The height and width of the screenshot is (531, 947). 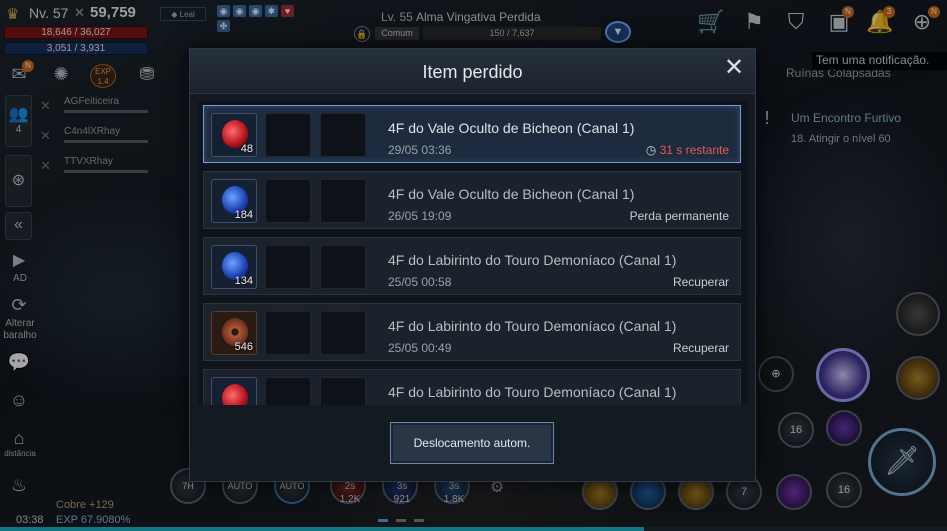 I want to click on loss-status: Perda permanente, so click(x=679, y=216).